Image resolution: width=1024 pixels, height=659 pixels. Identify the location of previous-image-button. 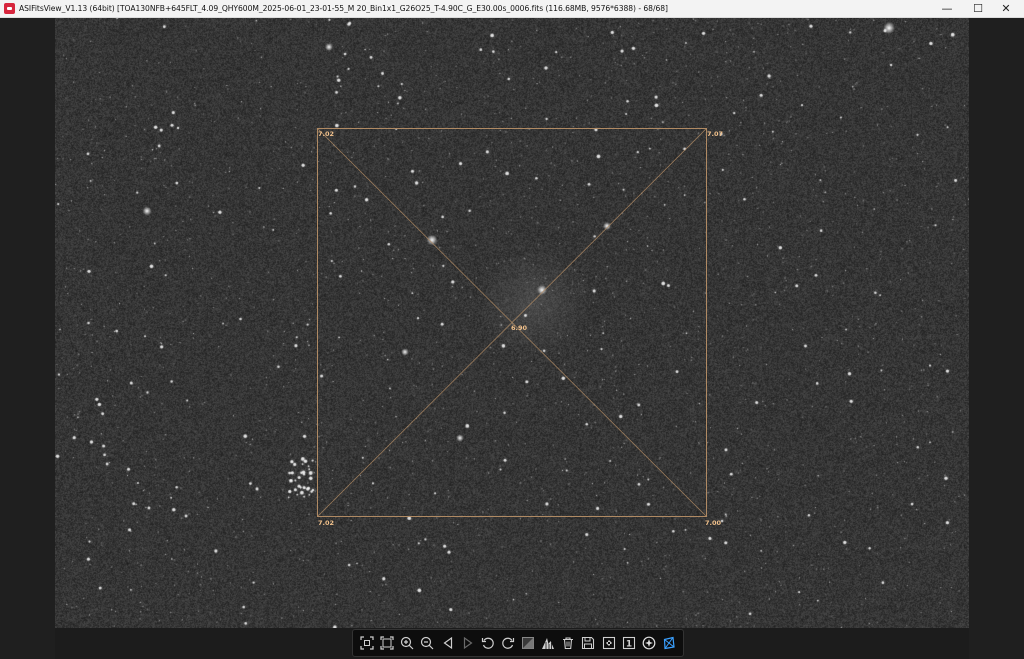
(448, 643).